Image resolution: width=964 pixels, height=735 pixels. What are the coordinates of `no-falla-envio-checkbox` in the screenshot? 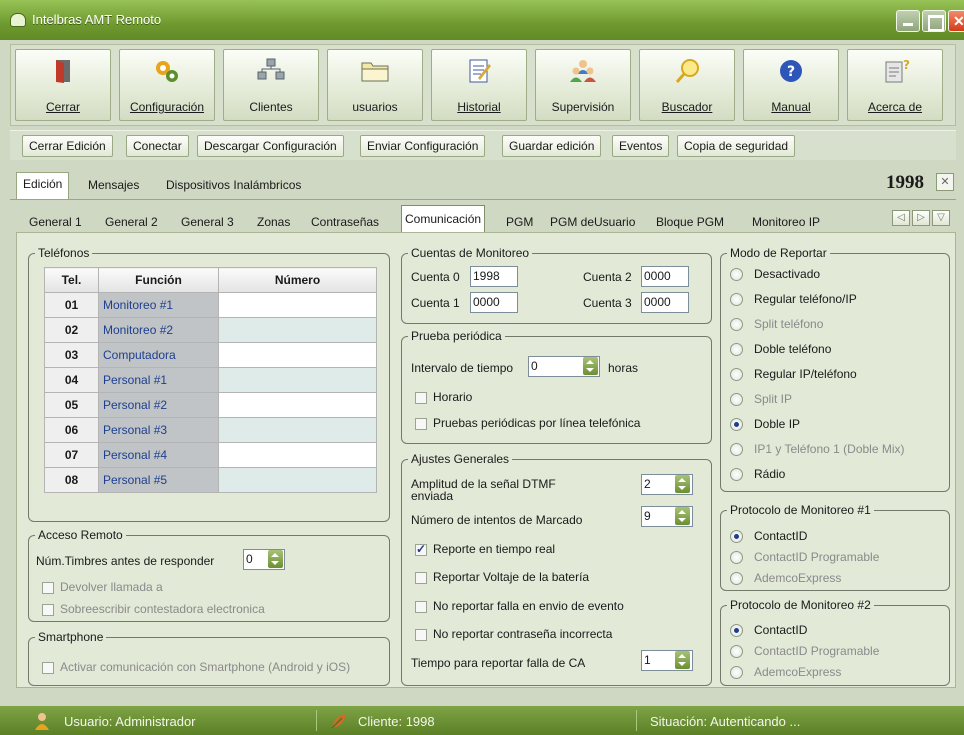 It's located at (421, 607).